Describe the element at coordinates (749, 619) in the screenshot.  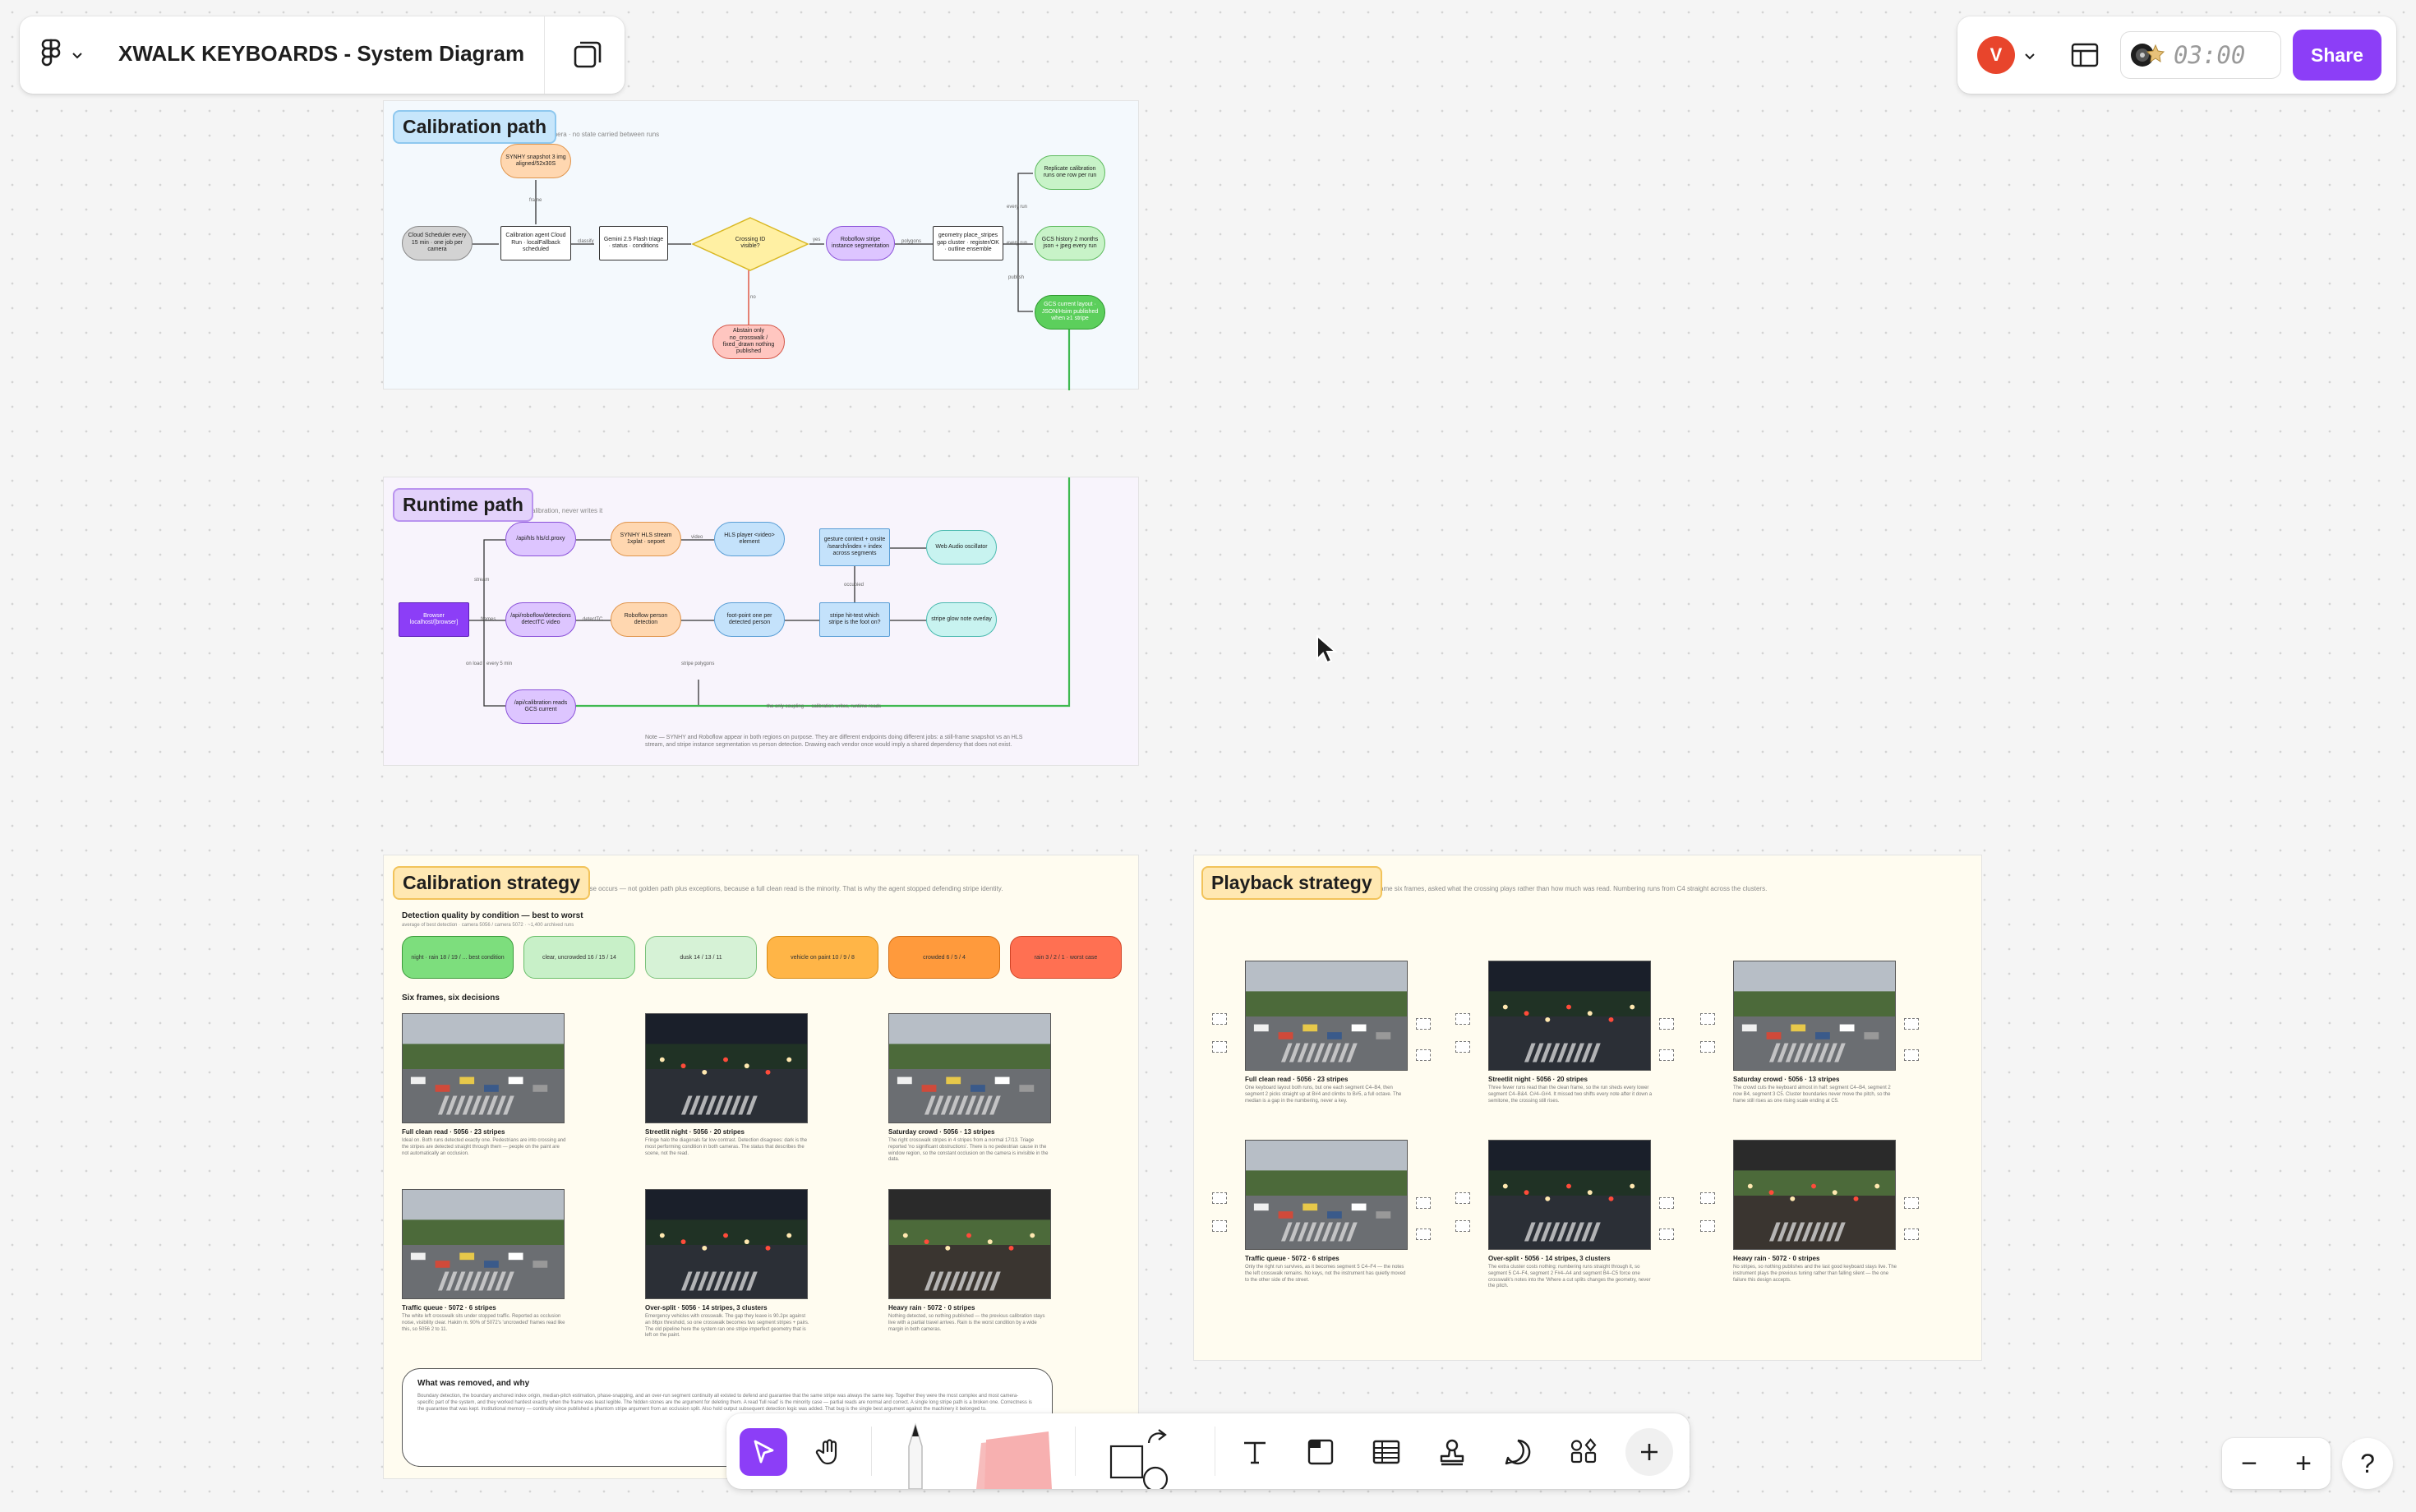
I see `node-foot-point: foot-point one per detected person` at that location.